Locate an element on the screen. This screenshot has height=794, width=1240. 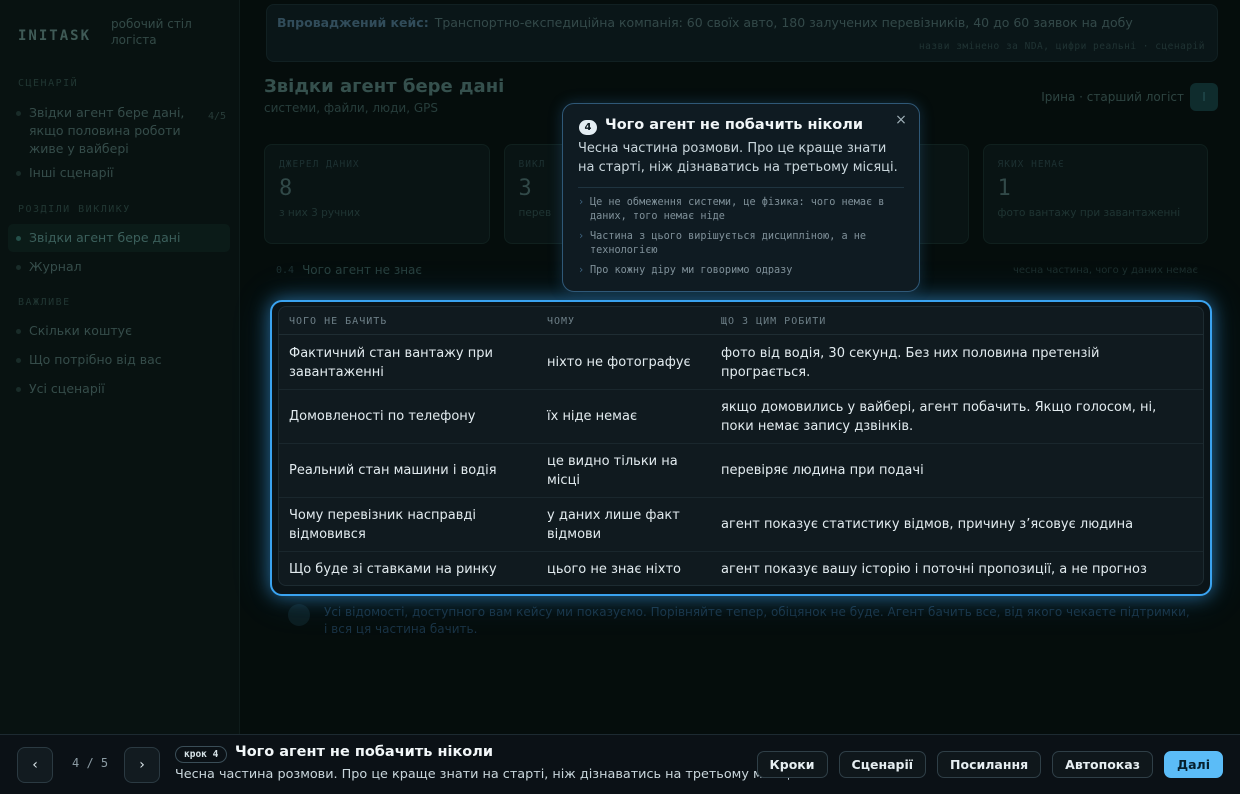
table-header: ЧОГО НЕ БАЧИТЬ ЧОМУ ЩО З ЦИМ РОБИТИ is located at coordinates (741, 321).